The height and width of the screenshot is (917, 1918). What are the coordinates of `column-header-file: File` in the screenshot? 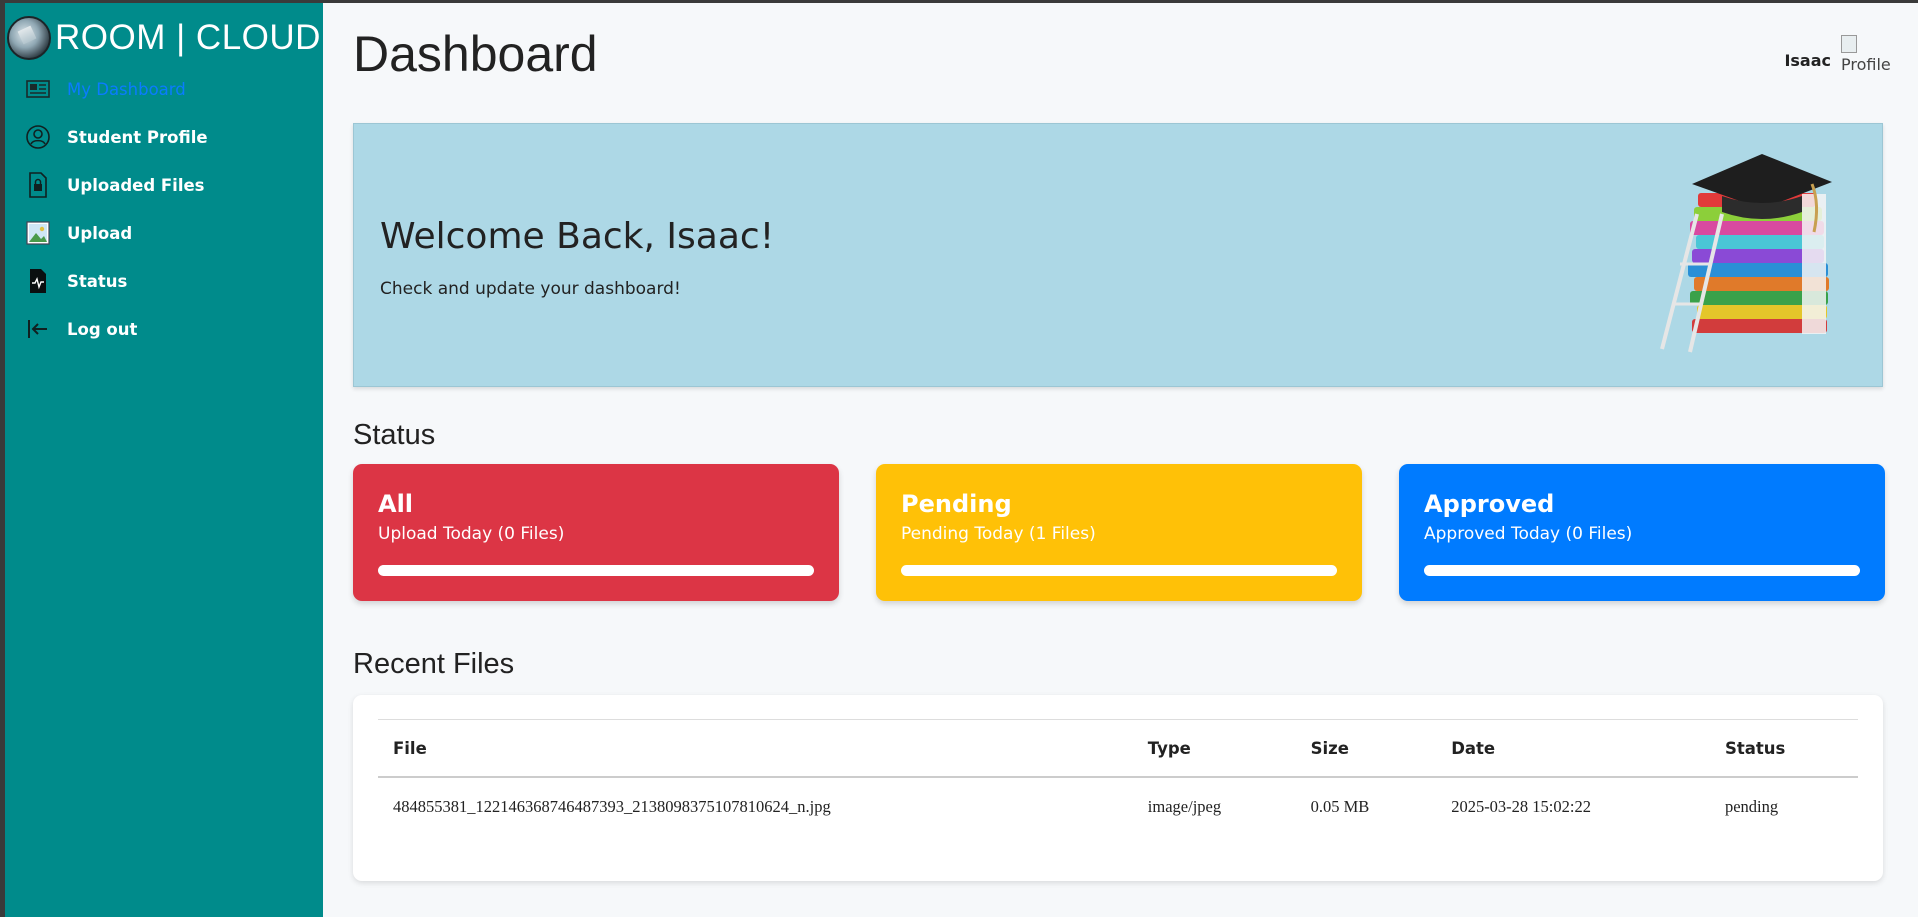 It's located at (410, 748).